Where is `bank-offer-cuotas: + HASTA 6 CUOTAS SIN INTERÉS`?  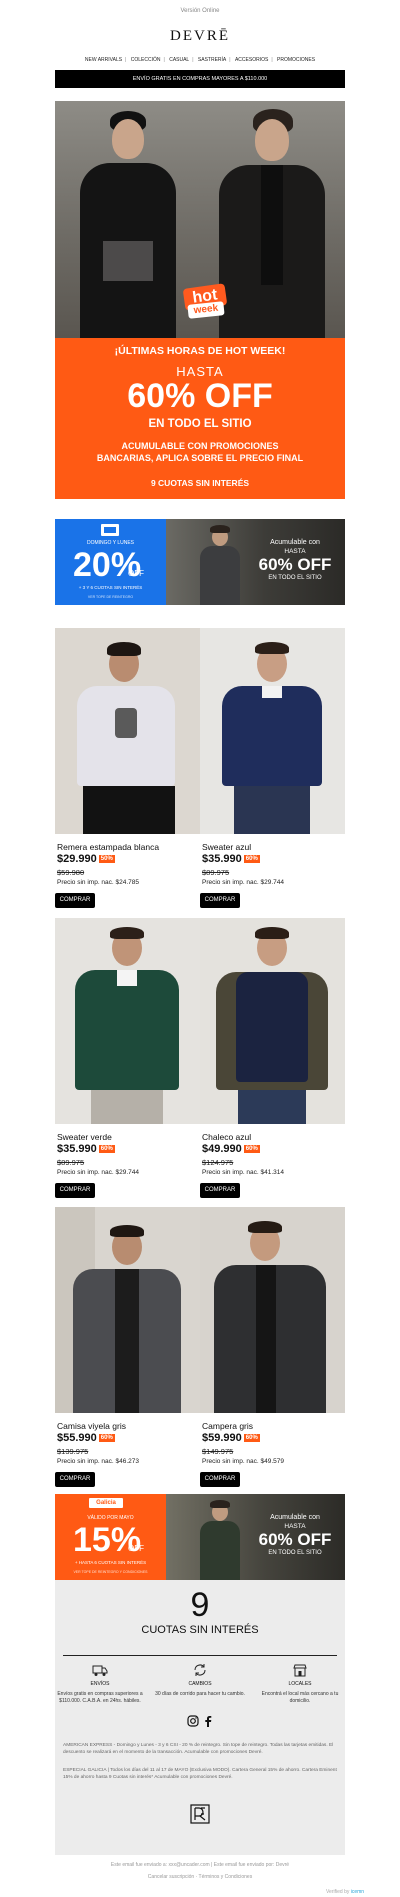
bank-offer-cuotas: + HASTA 6 CUOTAS SIN INTERÉS is located at coordinates (110, 1562).